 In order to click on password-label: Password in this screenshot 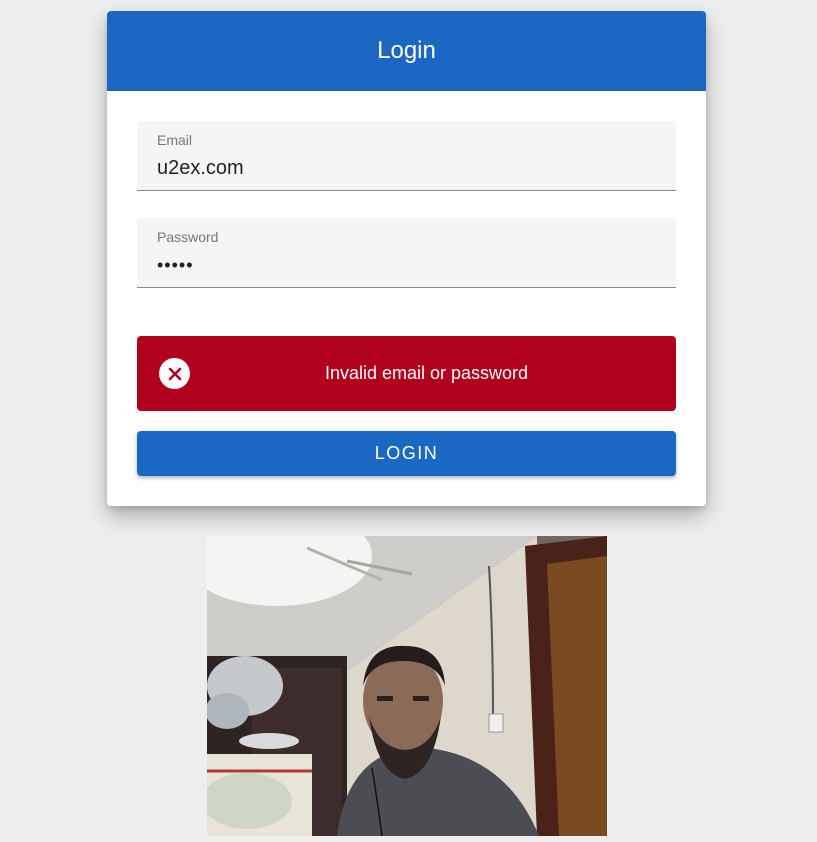, I will do `click(188, 237)`.